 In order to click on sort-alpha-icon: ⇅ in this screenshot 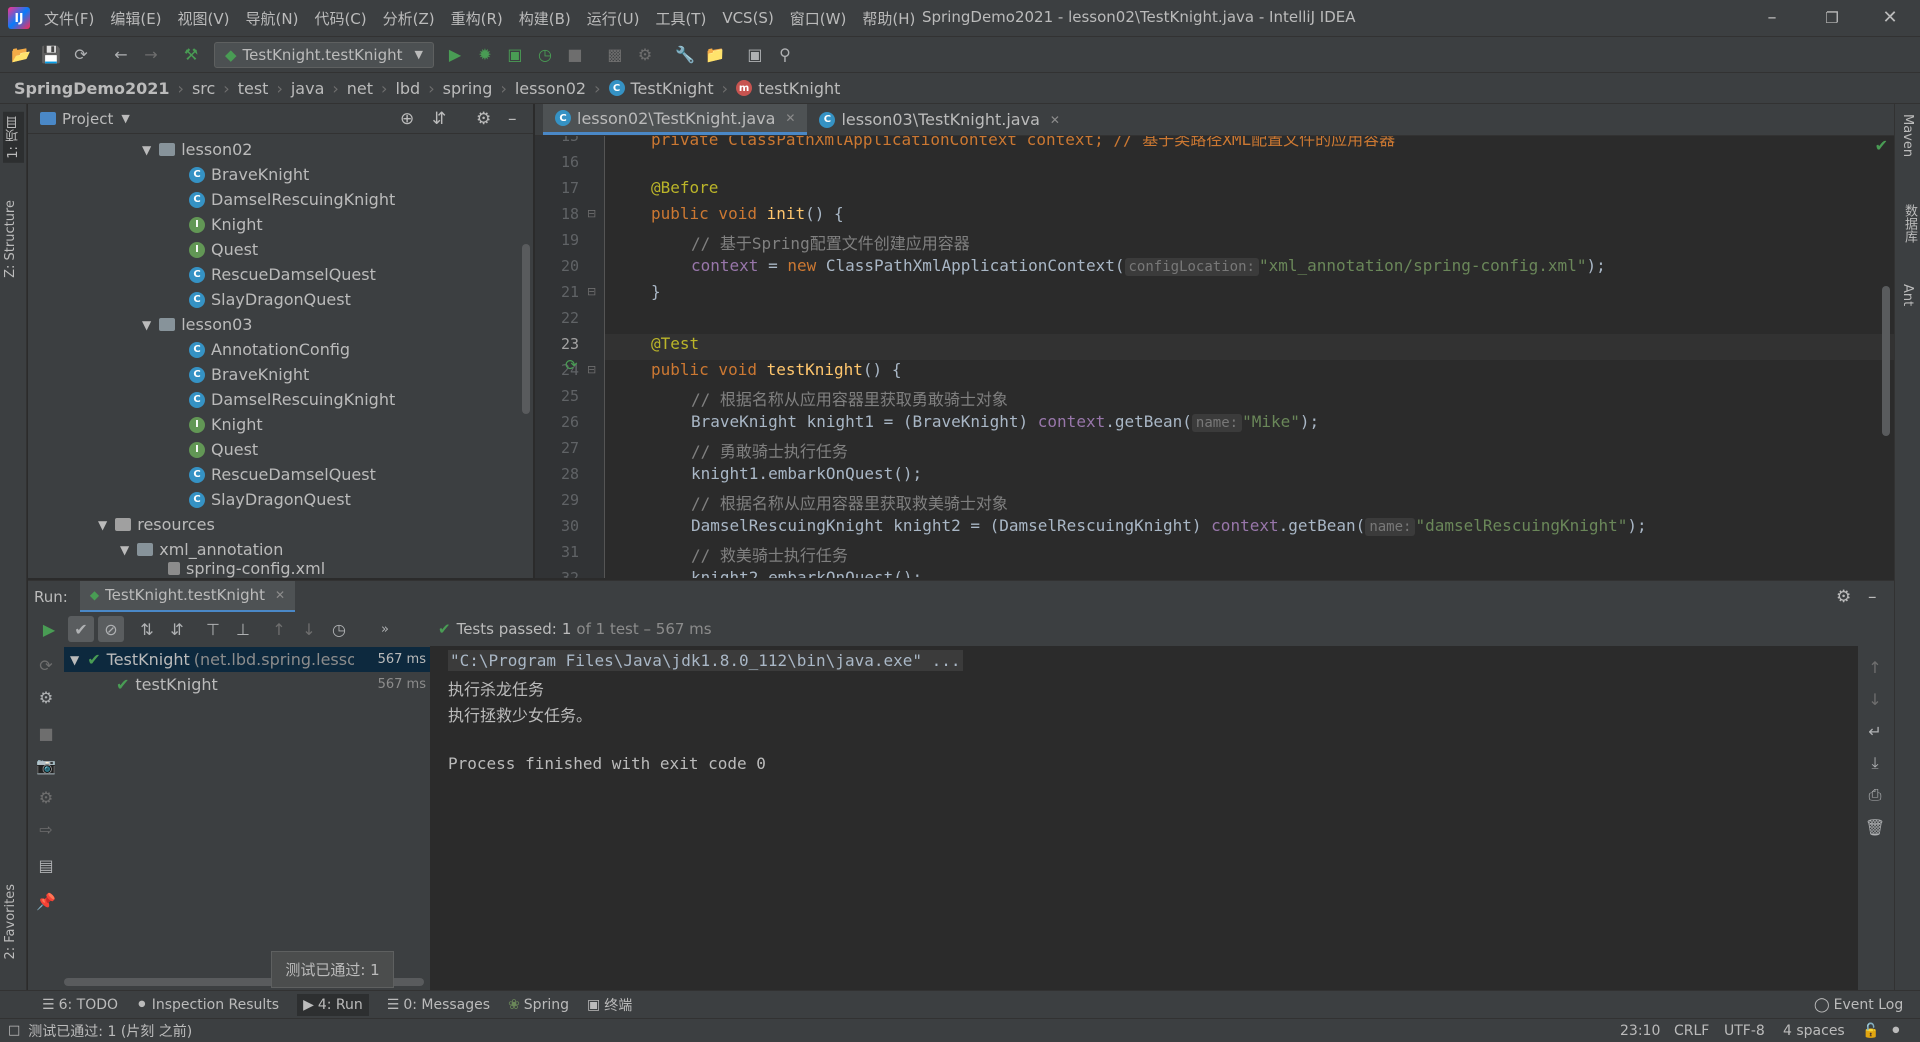, I will do `click(147, 629)`.